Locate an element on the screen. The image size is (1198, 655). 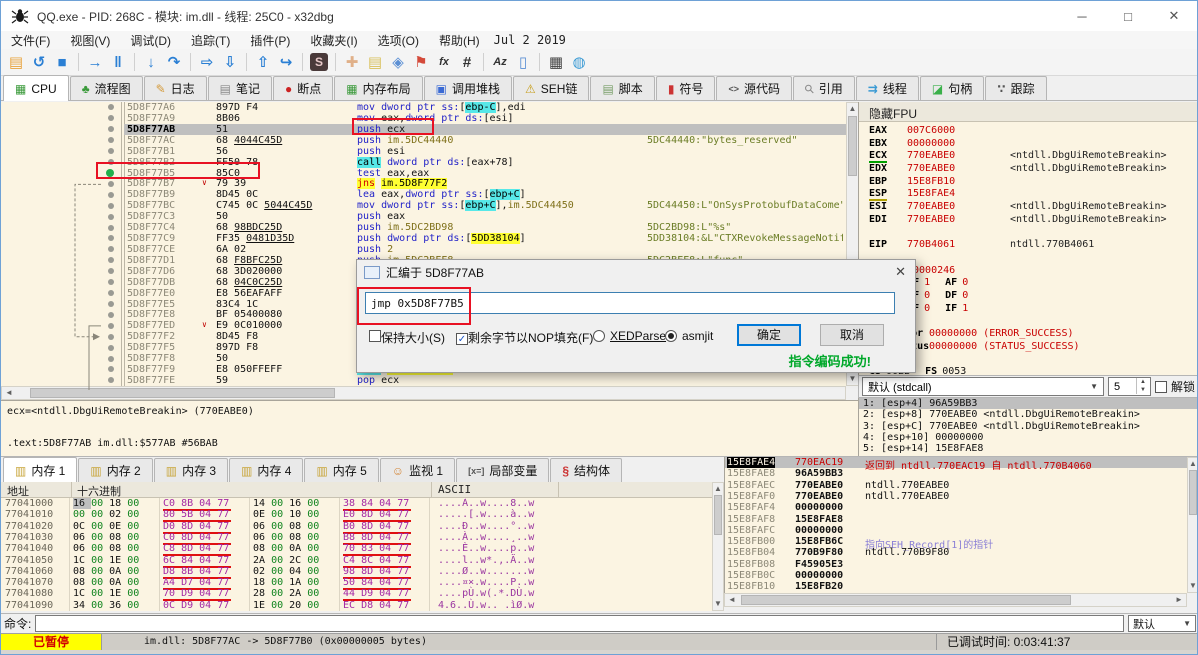
hide-fpu-header: 隐藏FPU is located at coordinates (1028, 112).